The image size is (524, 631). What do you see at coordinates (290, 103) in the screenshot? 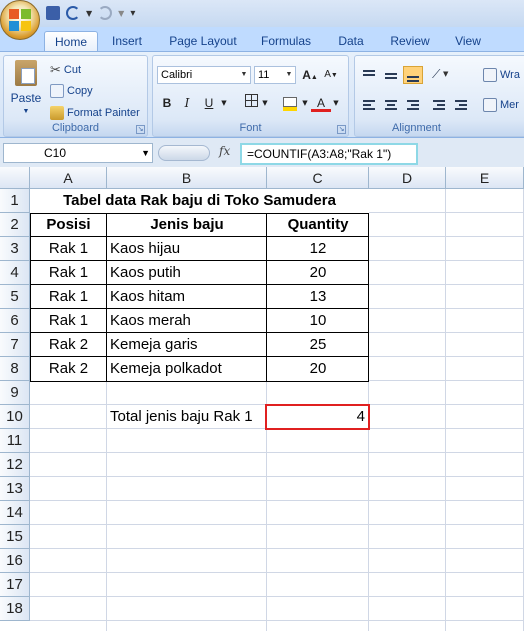
I see `fill-color-button` at bounding box center [290, 103].